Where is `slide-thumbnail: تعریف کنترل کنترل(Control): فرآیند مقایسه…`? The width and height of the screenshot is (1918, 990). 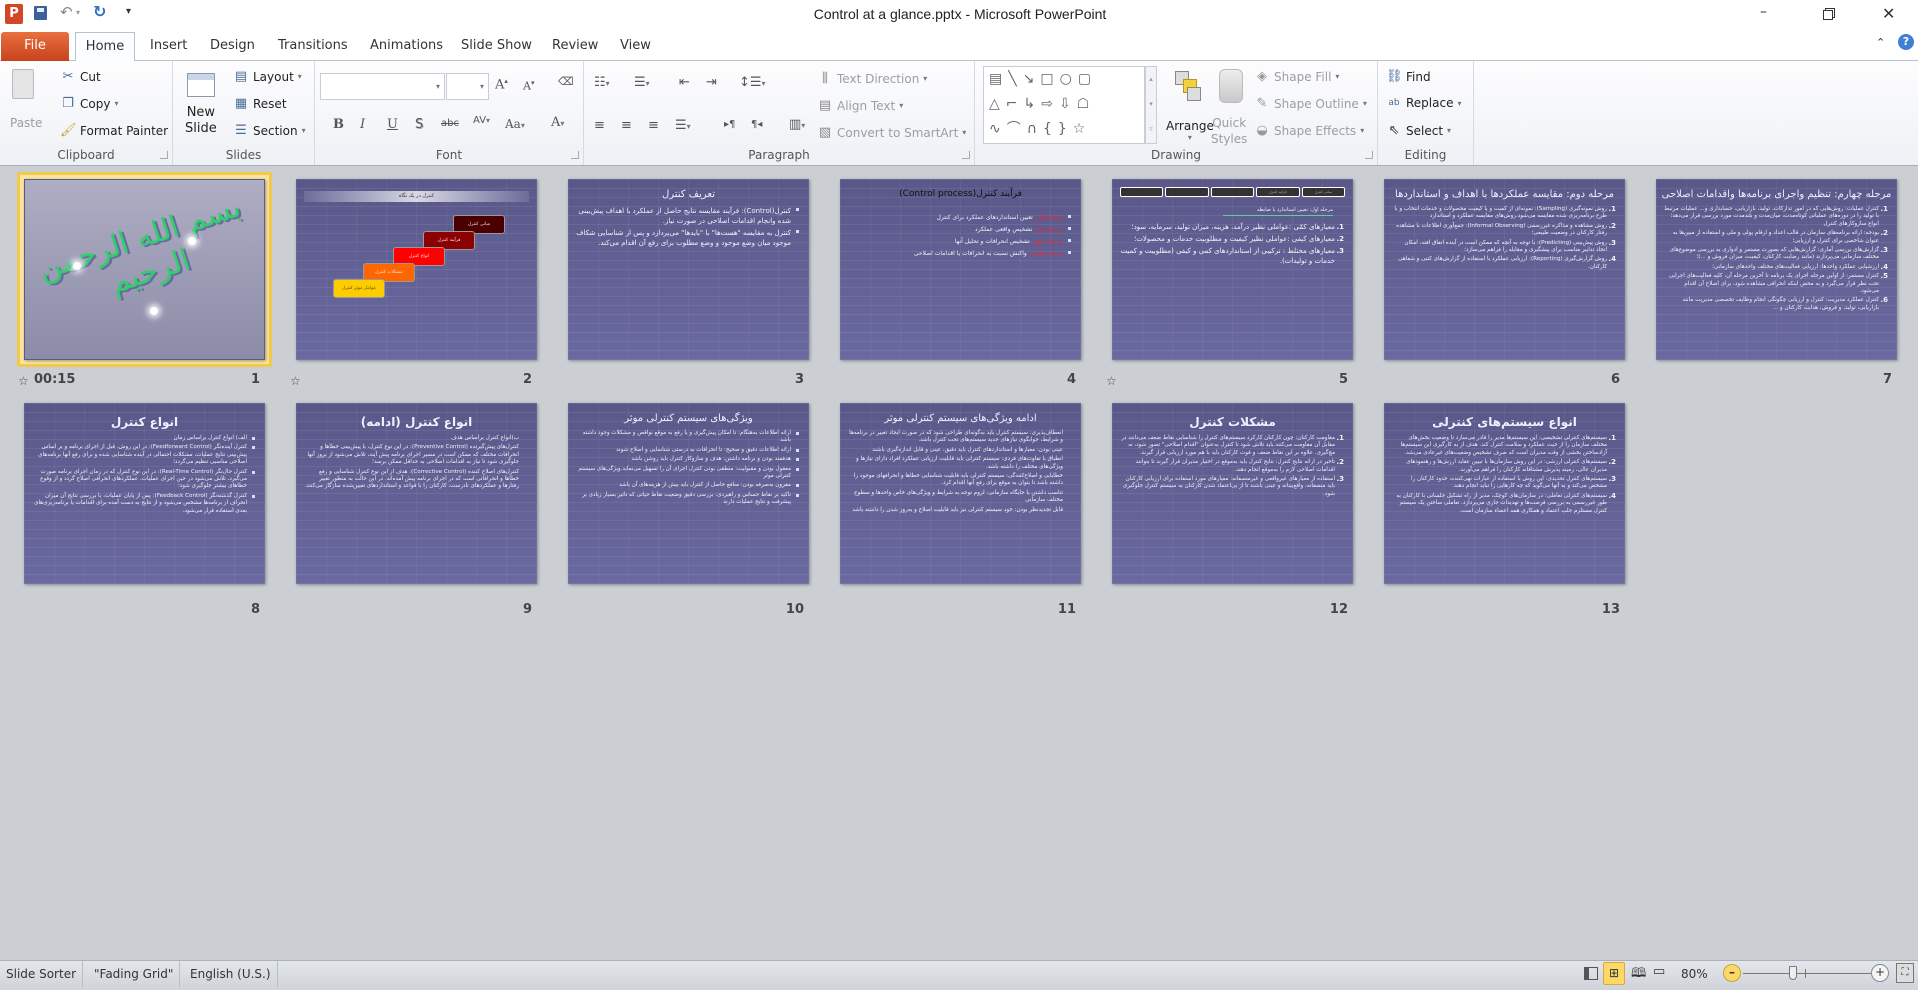 slide-thumbnail: تعریف کنترل کنترل(Control): فرآیند مقایسه… is located at coordinates (688, 269).